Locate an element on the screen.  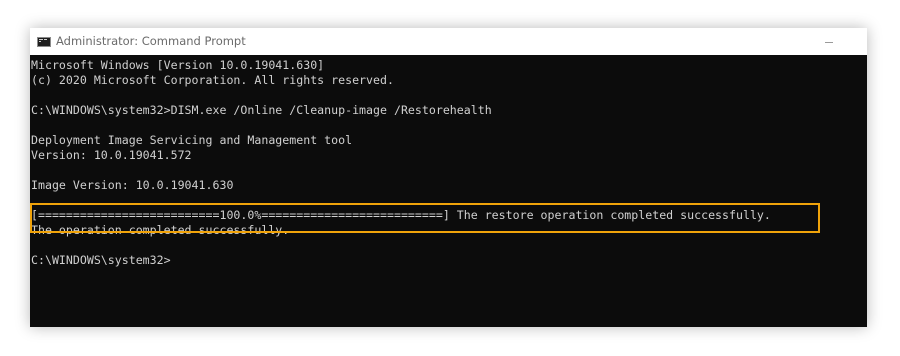
window-title: Administrator: Command Prompt is located at coordinates (151, 41).